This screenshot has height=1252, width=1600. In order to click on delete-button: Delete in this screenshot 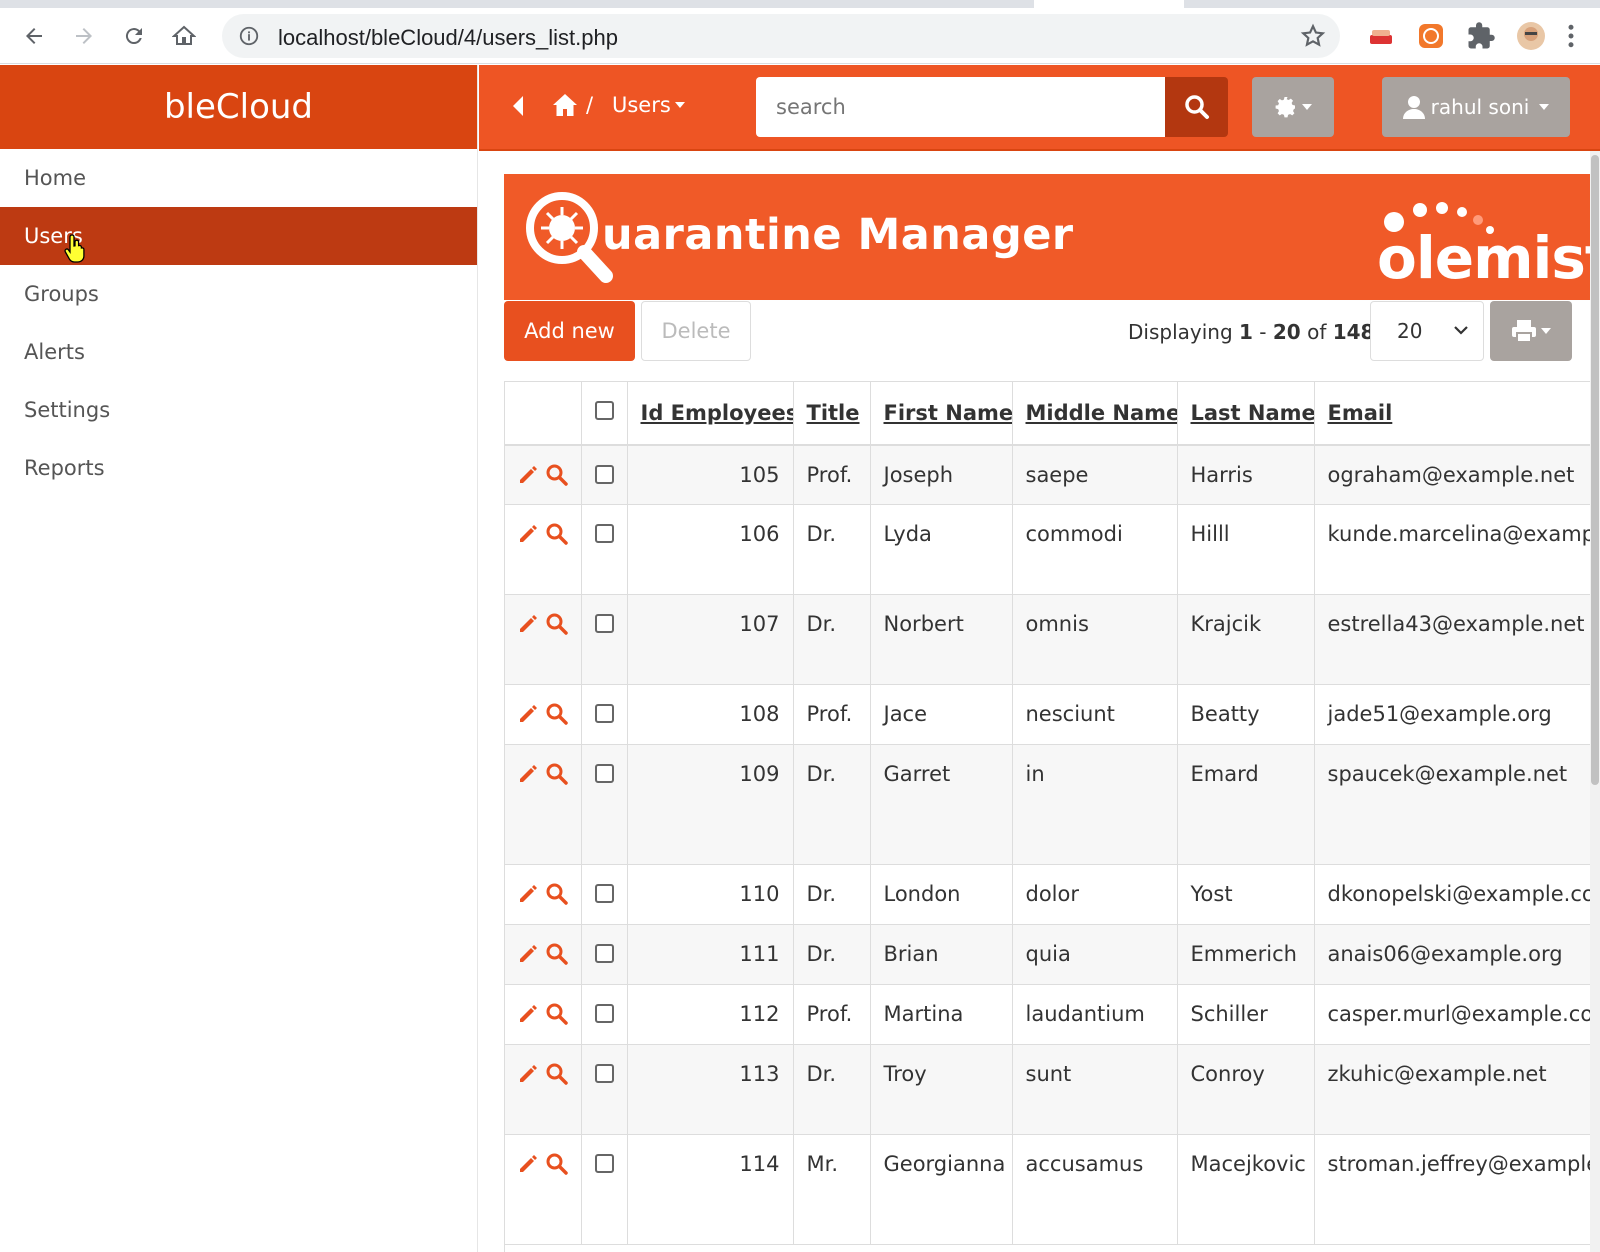, I will do `click(696, 331)`.